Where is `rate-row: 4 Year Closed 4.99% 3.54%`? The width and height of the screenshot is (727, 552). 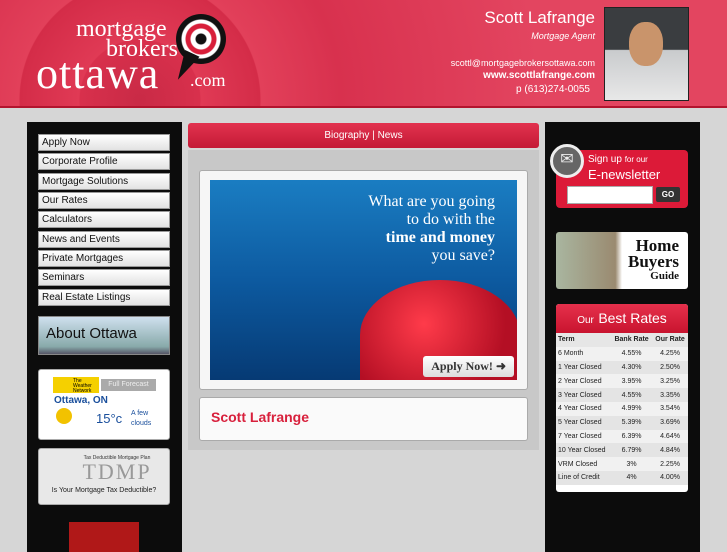 rate-row: 4 Year Closed 4.99% 3.54% is located at coordinates (622, 408).